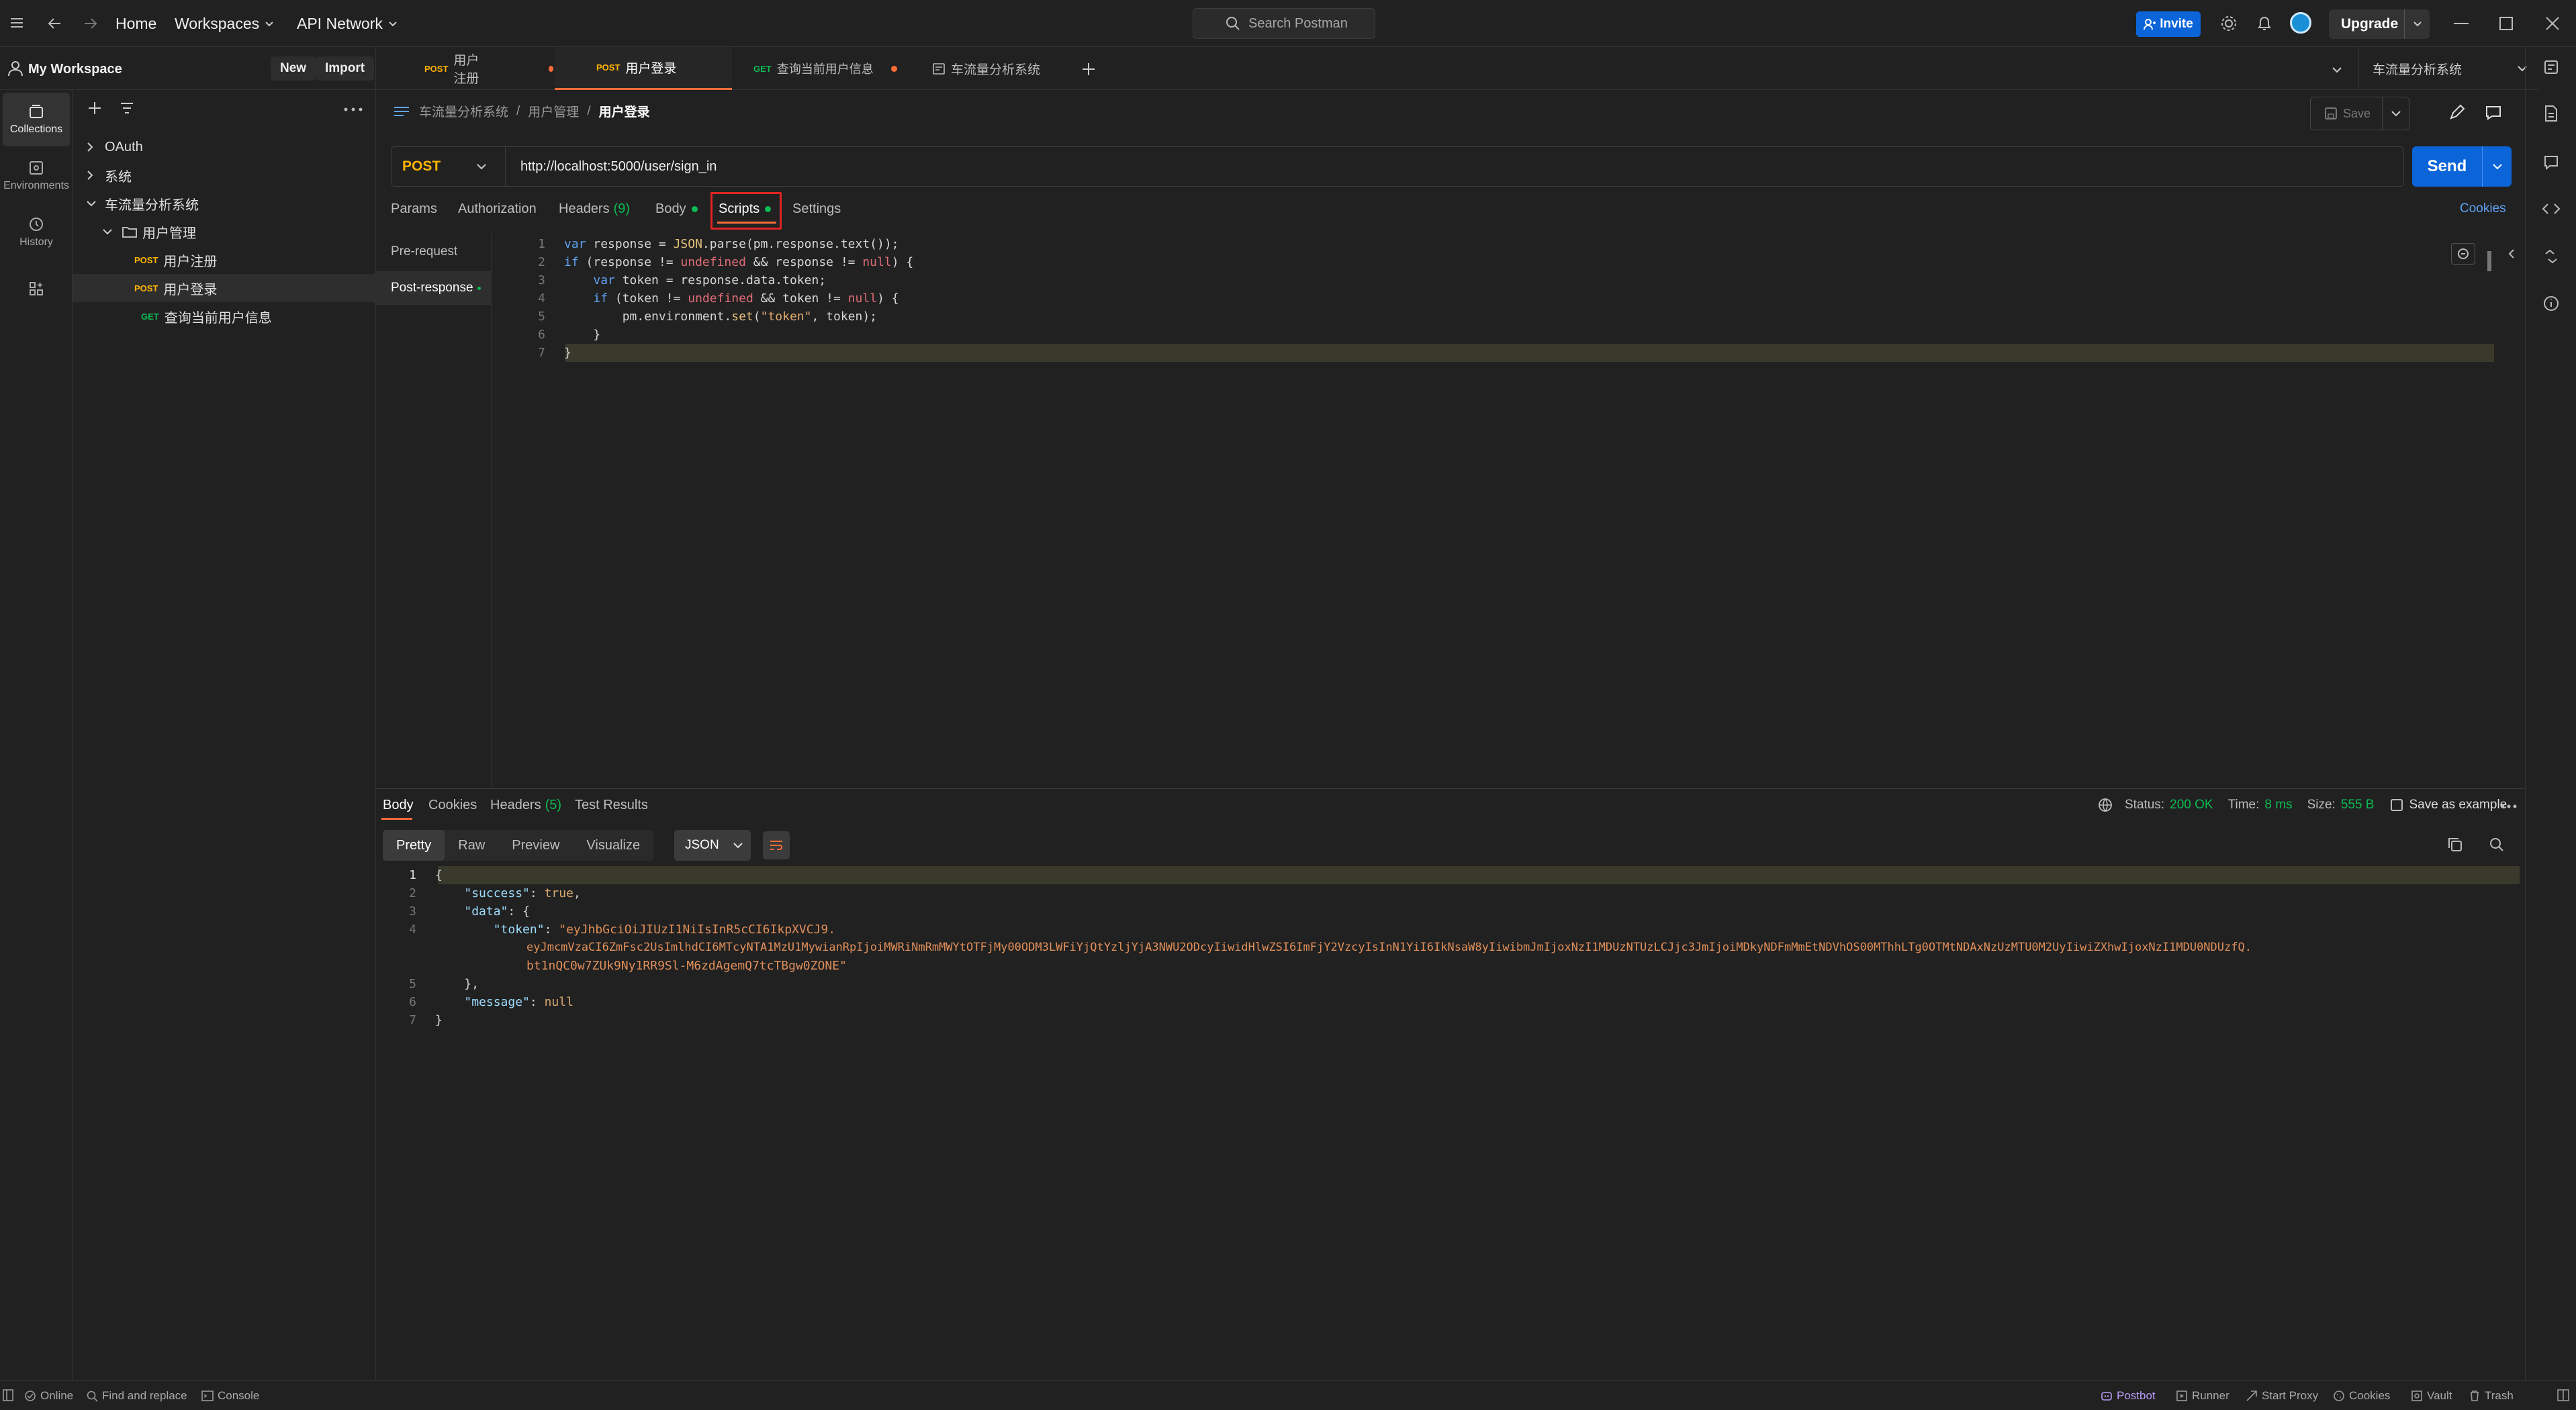  What do you see at coordinates (452, 805) in the screenshot?
I see `response-tab-cookies: Cookies` at bounding box center [452, 805].